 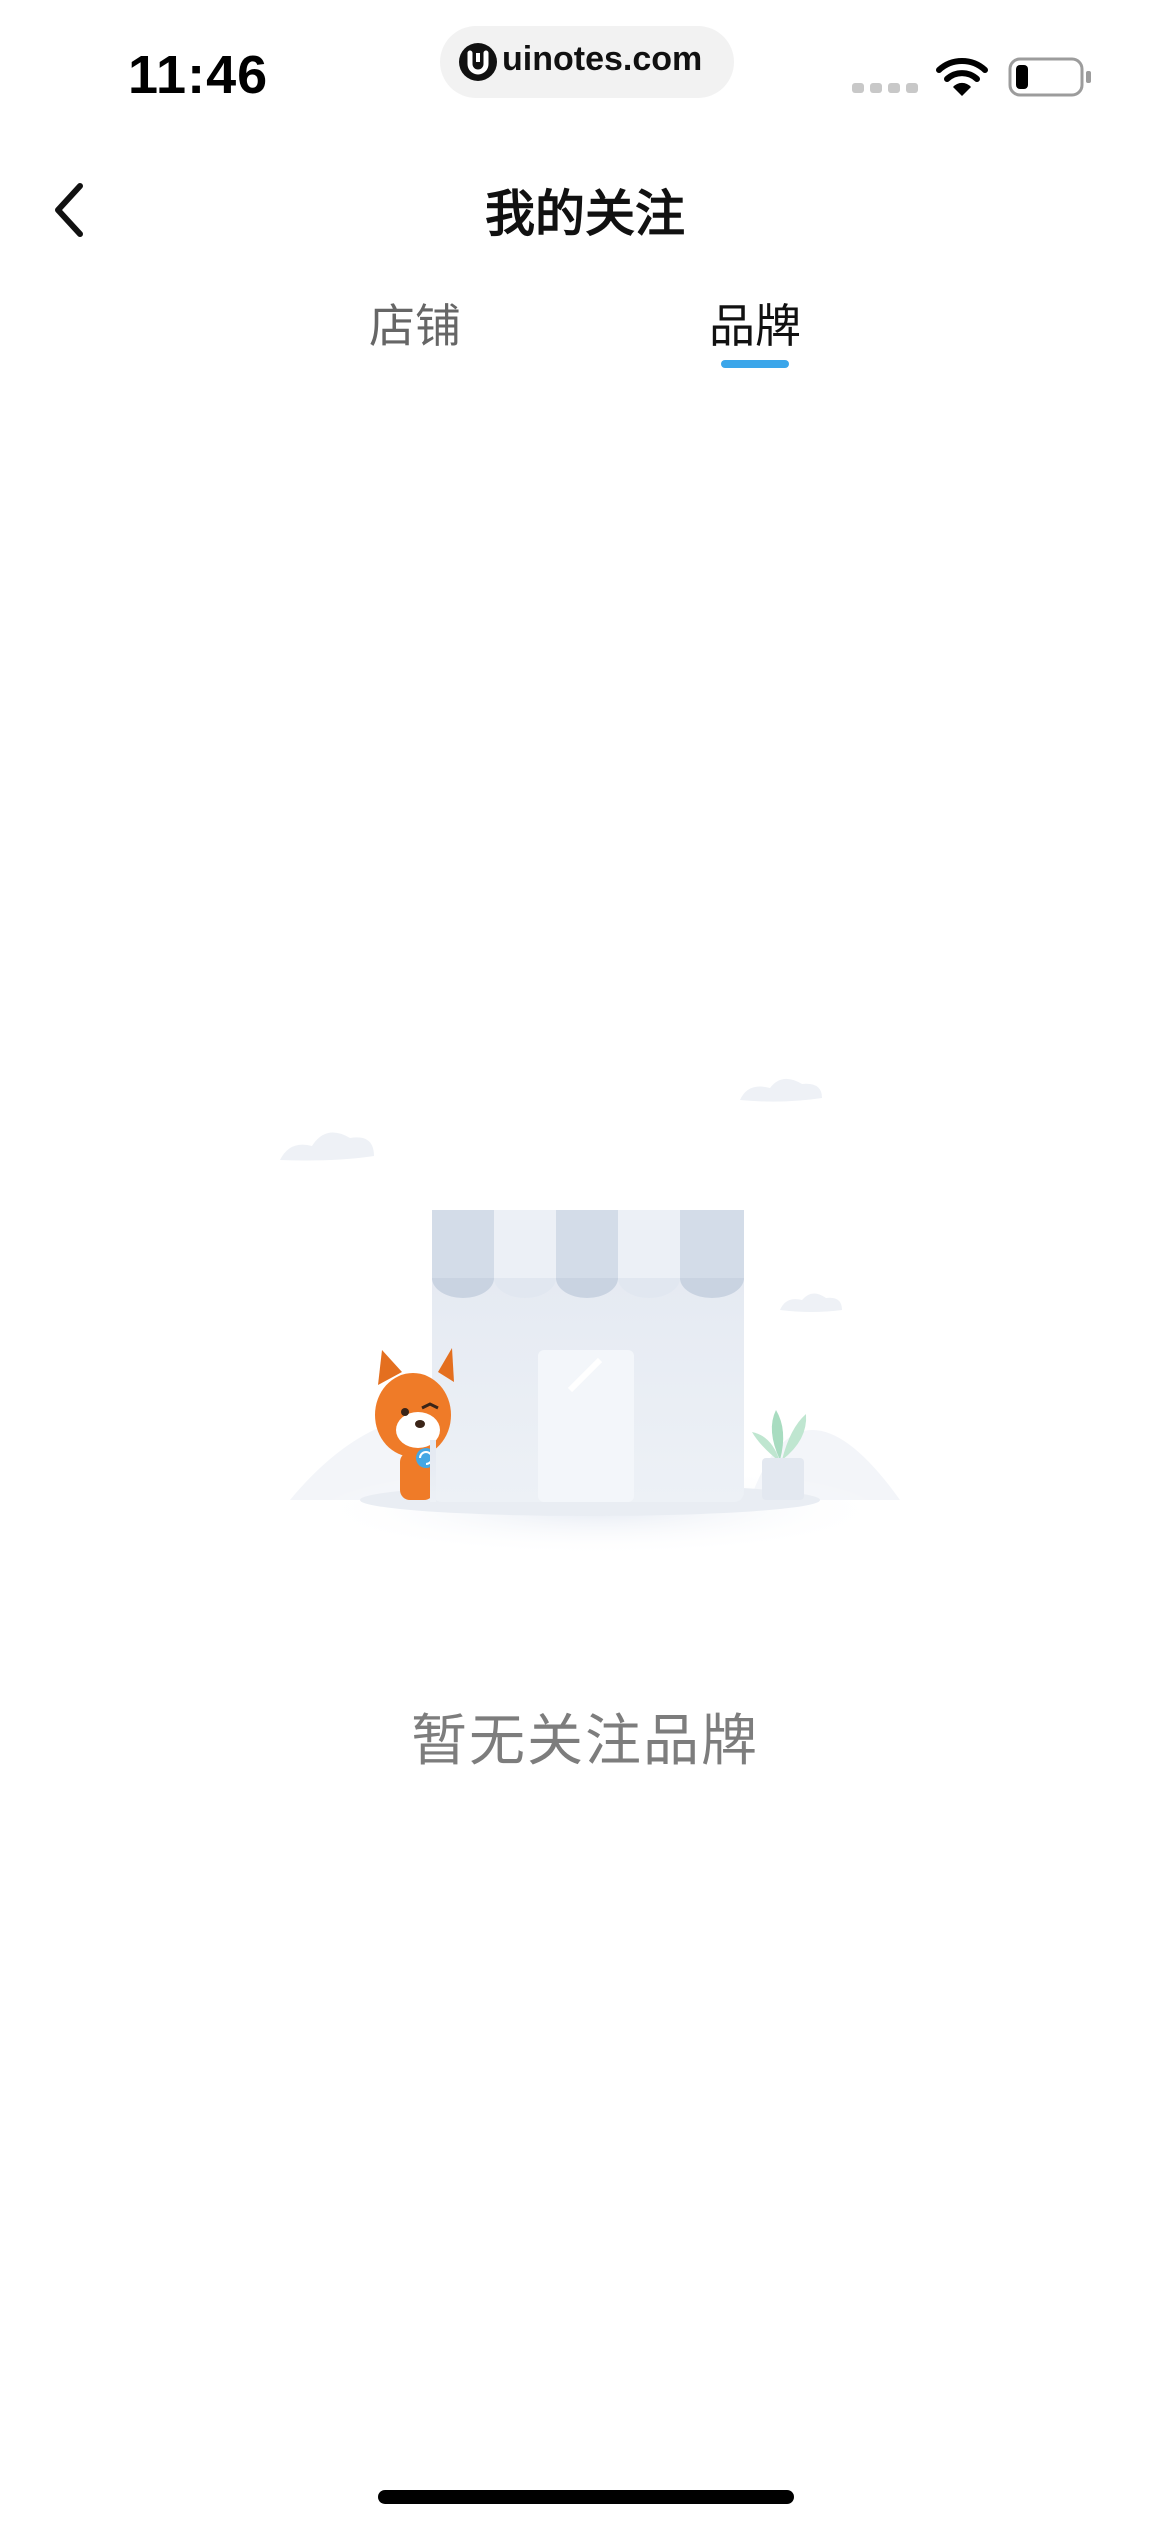 What do you see at coordinates (590, 1317) in the screenshot?
I see `shop-with-dog-illustration` at bounding box center [590, 1317].